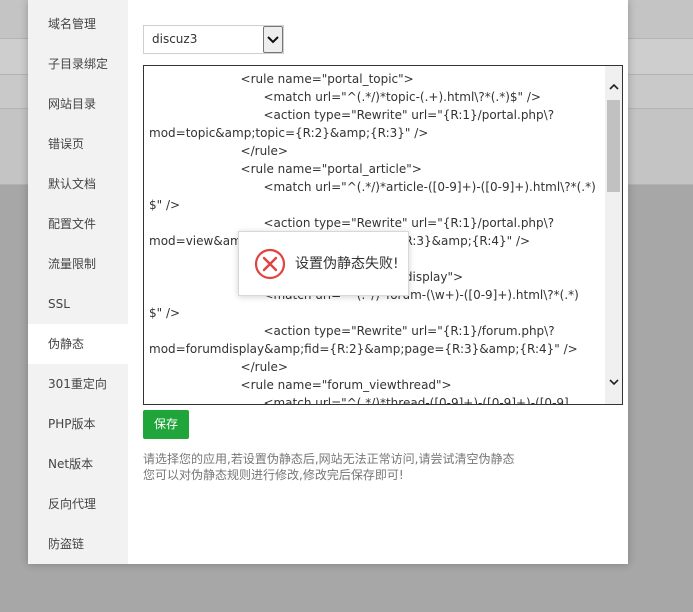 The image size is (693, 612). Describe the element at coordinates (78, 64) in the screenshot. I see `sidebar-item-subdir-binding: 子目录绑定` at that location.